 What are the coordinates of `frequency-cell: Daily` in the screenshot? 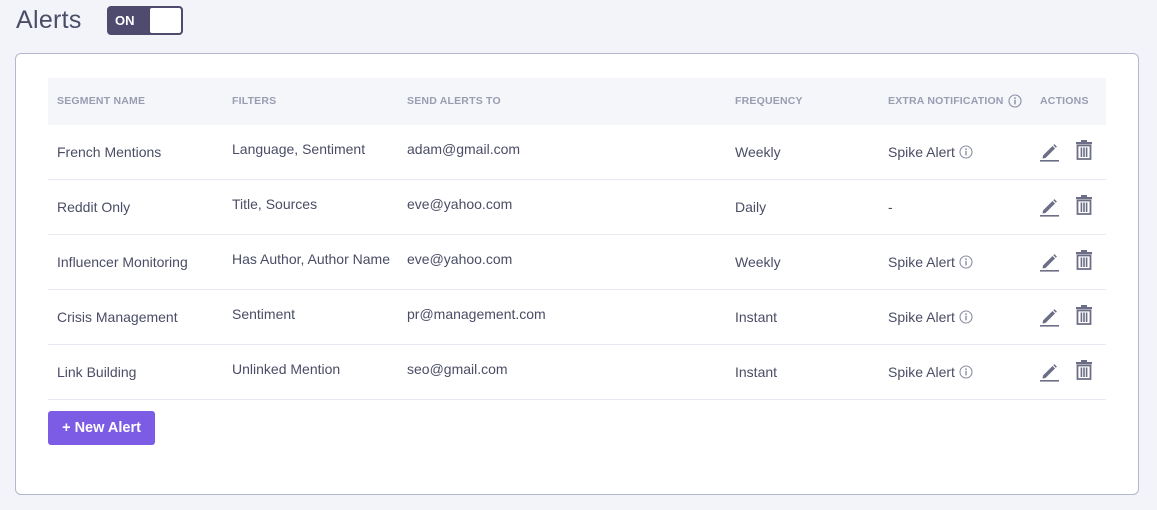 It's located at (751, 207).